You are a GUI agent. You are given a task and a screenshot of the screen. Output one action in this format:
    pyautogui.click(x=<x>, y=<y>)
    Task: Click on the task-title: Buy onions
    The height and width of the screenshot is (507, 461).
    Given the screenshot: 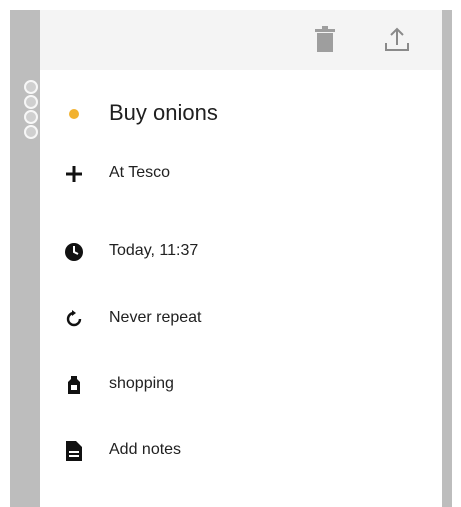 What is the action you would take?
    pyautogui.click(x=163, y=113)
    